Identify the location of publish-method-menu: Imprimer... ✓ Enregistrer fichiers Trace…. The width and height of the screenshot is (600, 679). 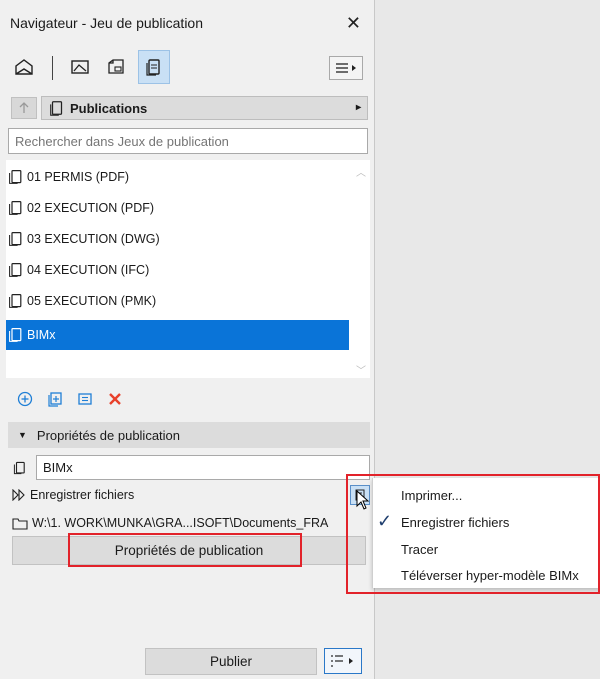
(486, 533).